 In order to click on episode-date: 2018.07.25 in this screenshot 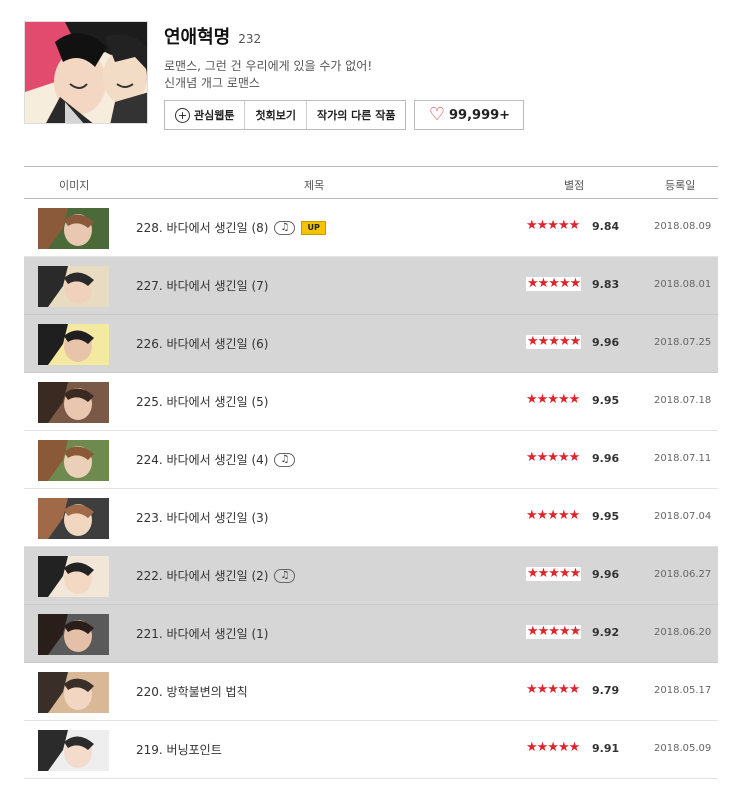, I will do `click(683, 342)`.